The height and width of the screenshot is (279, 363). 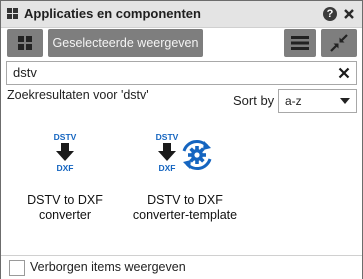 I want to click on item-label-line2: converter-template, so click(x=185, y=215).